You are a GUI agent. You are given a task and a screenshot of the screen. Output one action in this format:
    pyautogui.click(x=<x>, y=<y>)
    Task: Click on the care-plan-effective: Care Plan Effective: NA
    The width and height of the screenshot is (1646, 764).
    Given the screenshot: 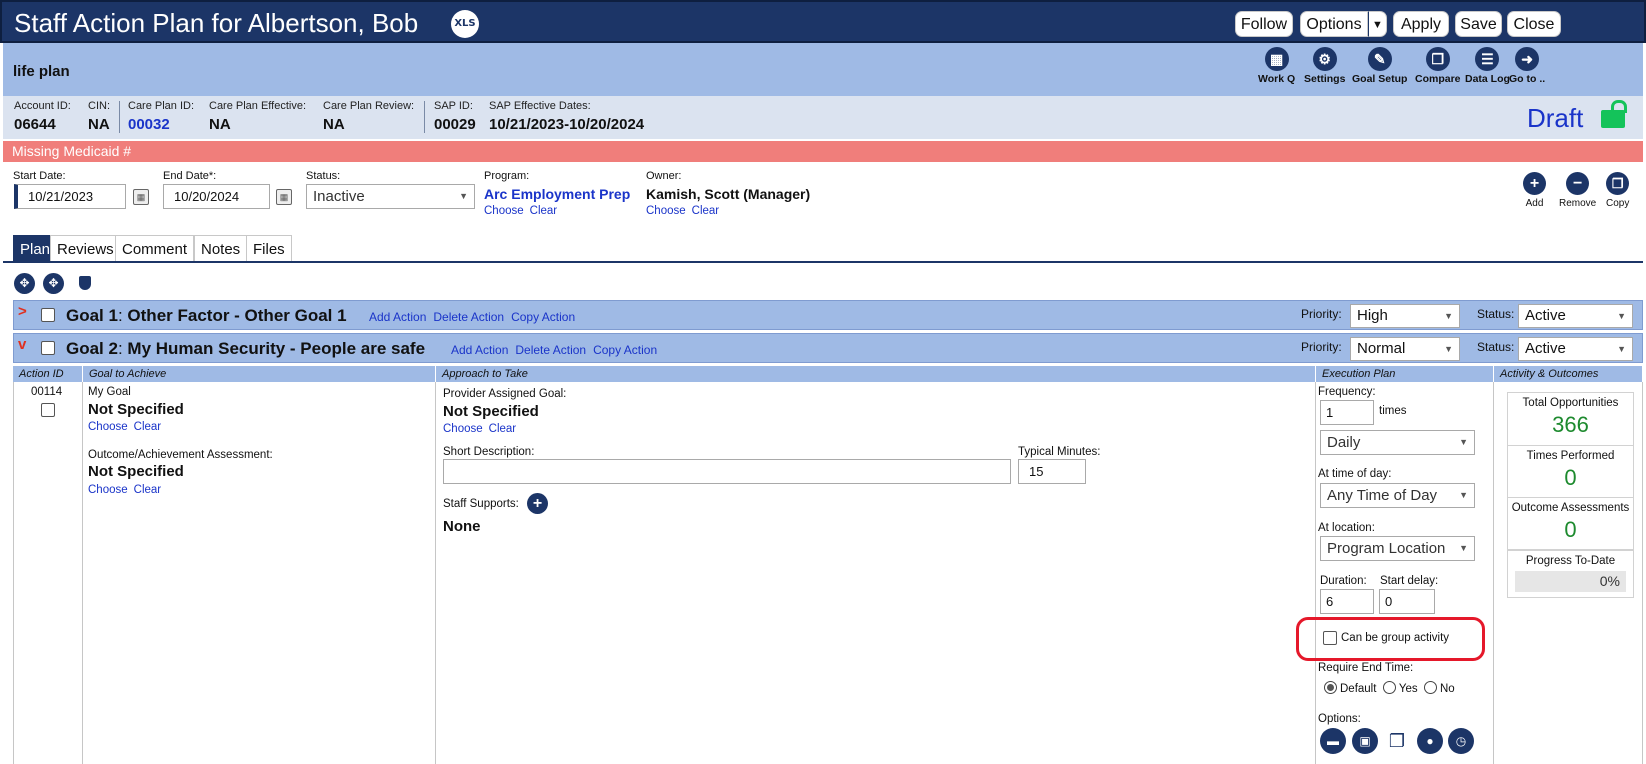 What is the action you would take?
    pyautogui.click(x=258, y=116)
    